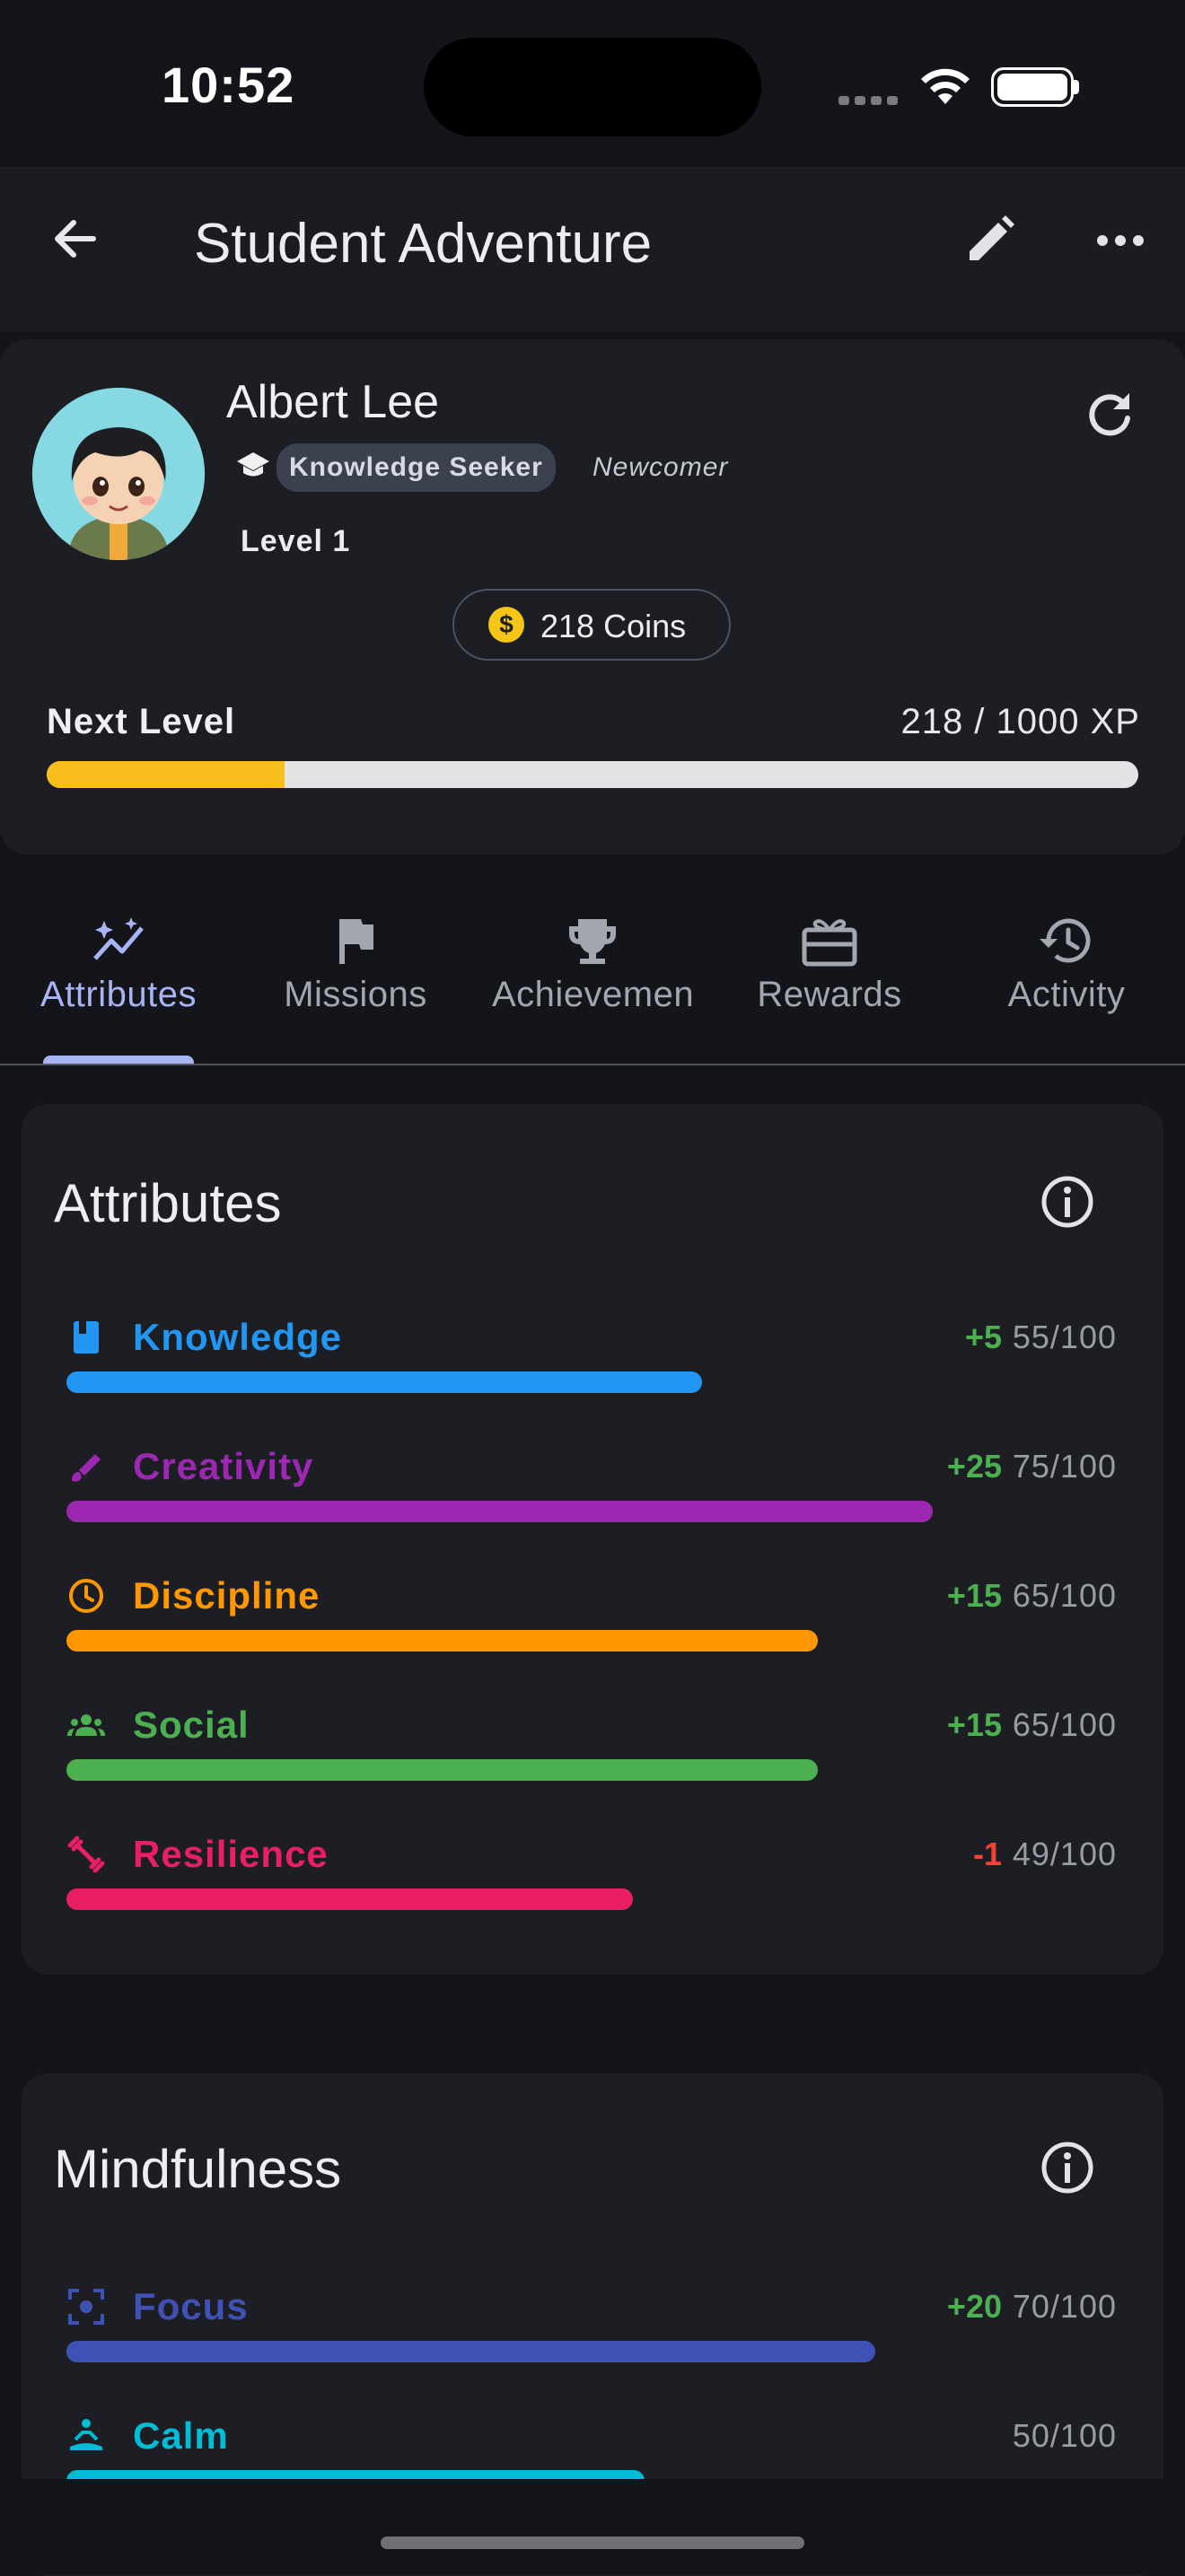  Describe the element at coordinates (238, 1337) in the screenshot. I see `attribute-name: Knowledge` at that location.